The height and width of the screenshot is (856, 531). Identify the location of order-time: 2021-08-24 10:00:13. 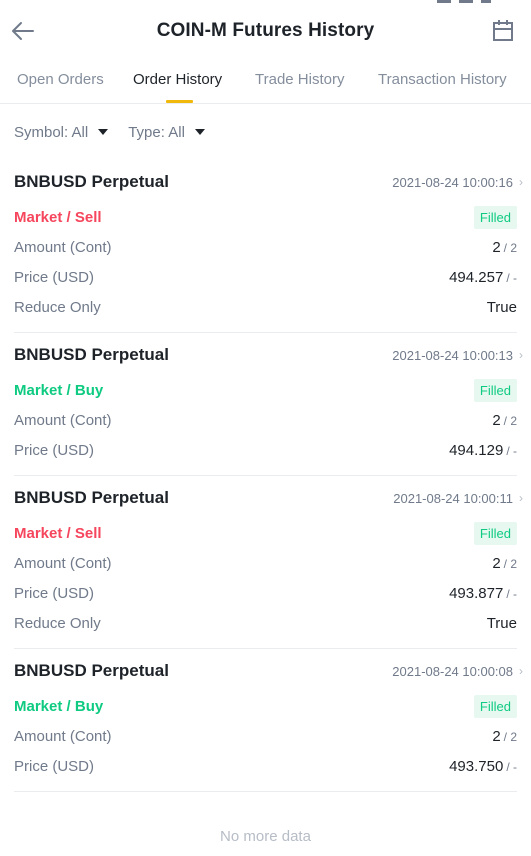
(452, 355).